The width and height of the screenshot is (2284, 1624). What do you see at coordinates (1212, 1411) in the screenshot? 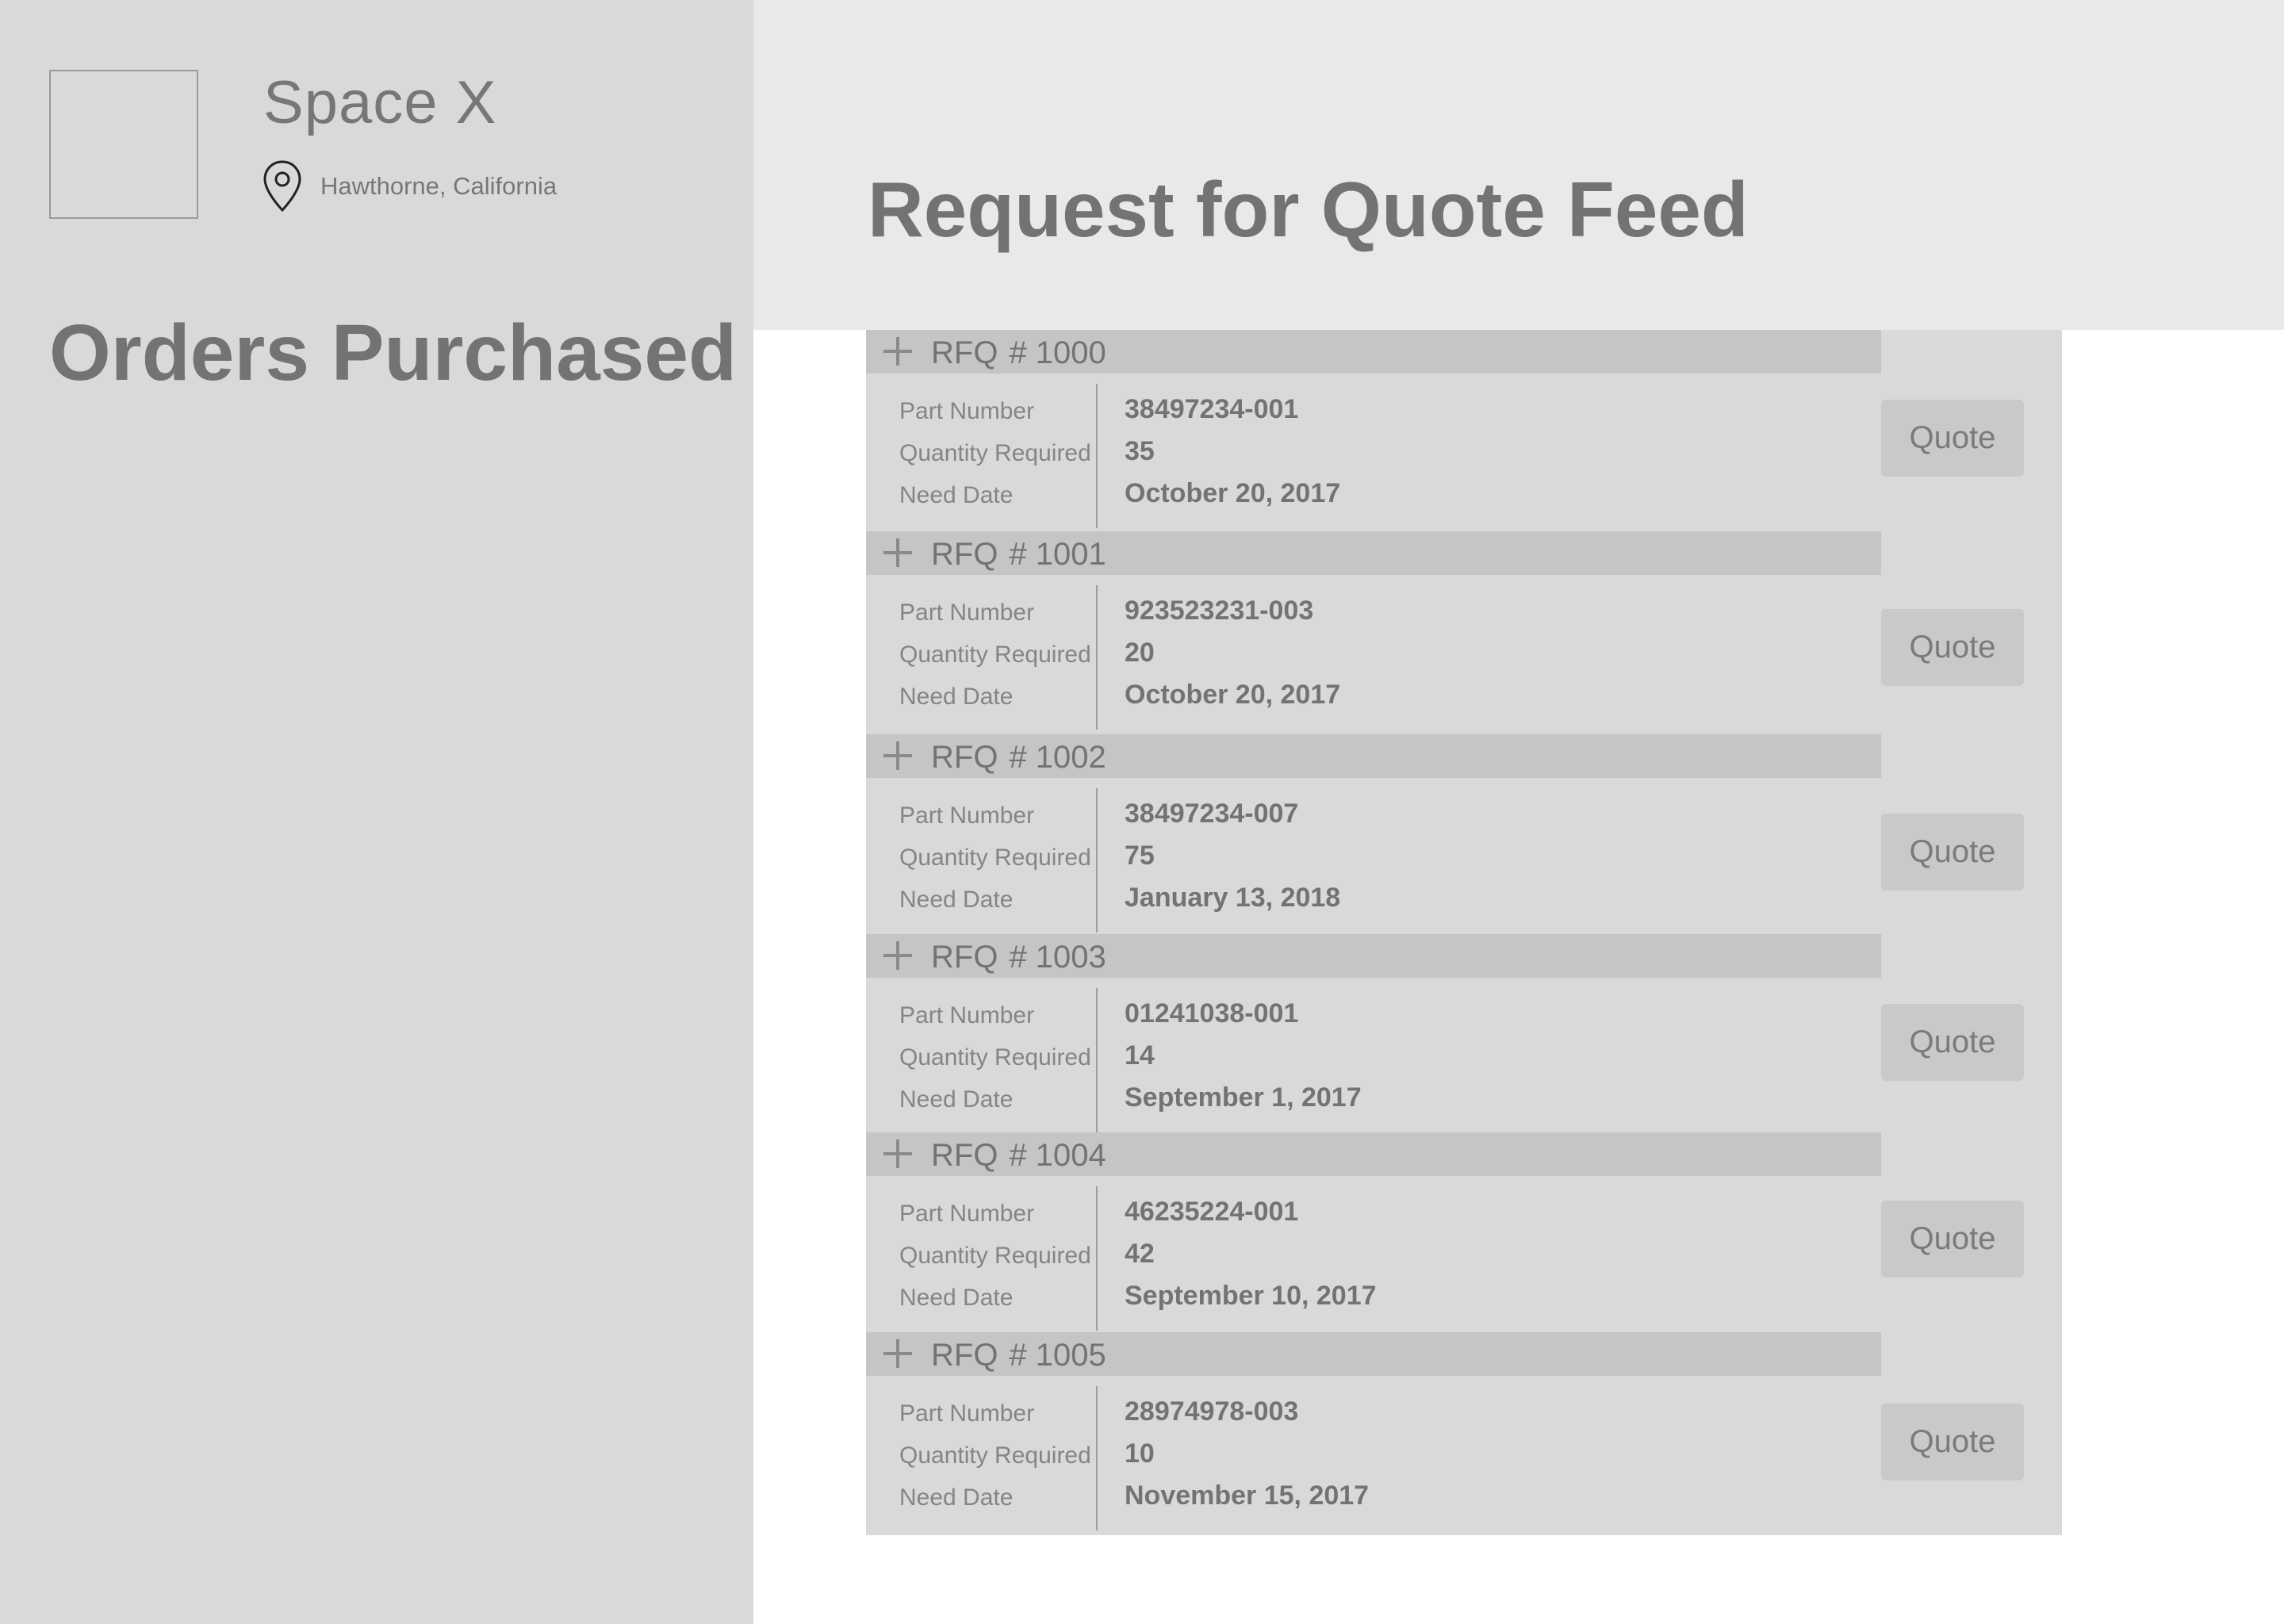
I see `part-number-value: 28974978-003` at bounding box center [1212, 1411].